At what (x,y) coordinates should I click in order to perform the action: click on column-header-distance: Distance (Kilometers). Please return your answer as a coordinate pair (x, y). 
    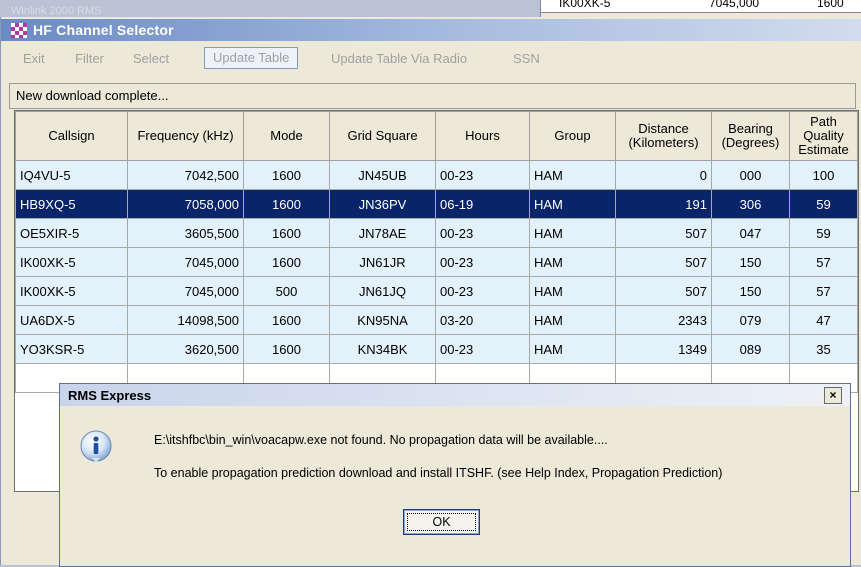
    Looking at the image, I should click on (663, 136).